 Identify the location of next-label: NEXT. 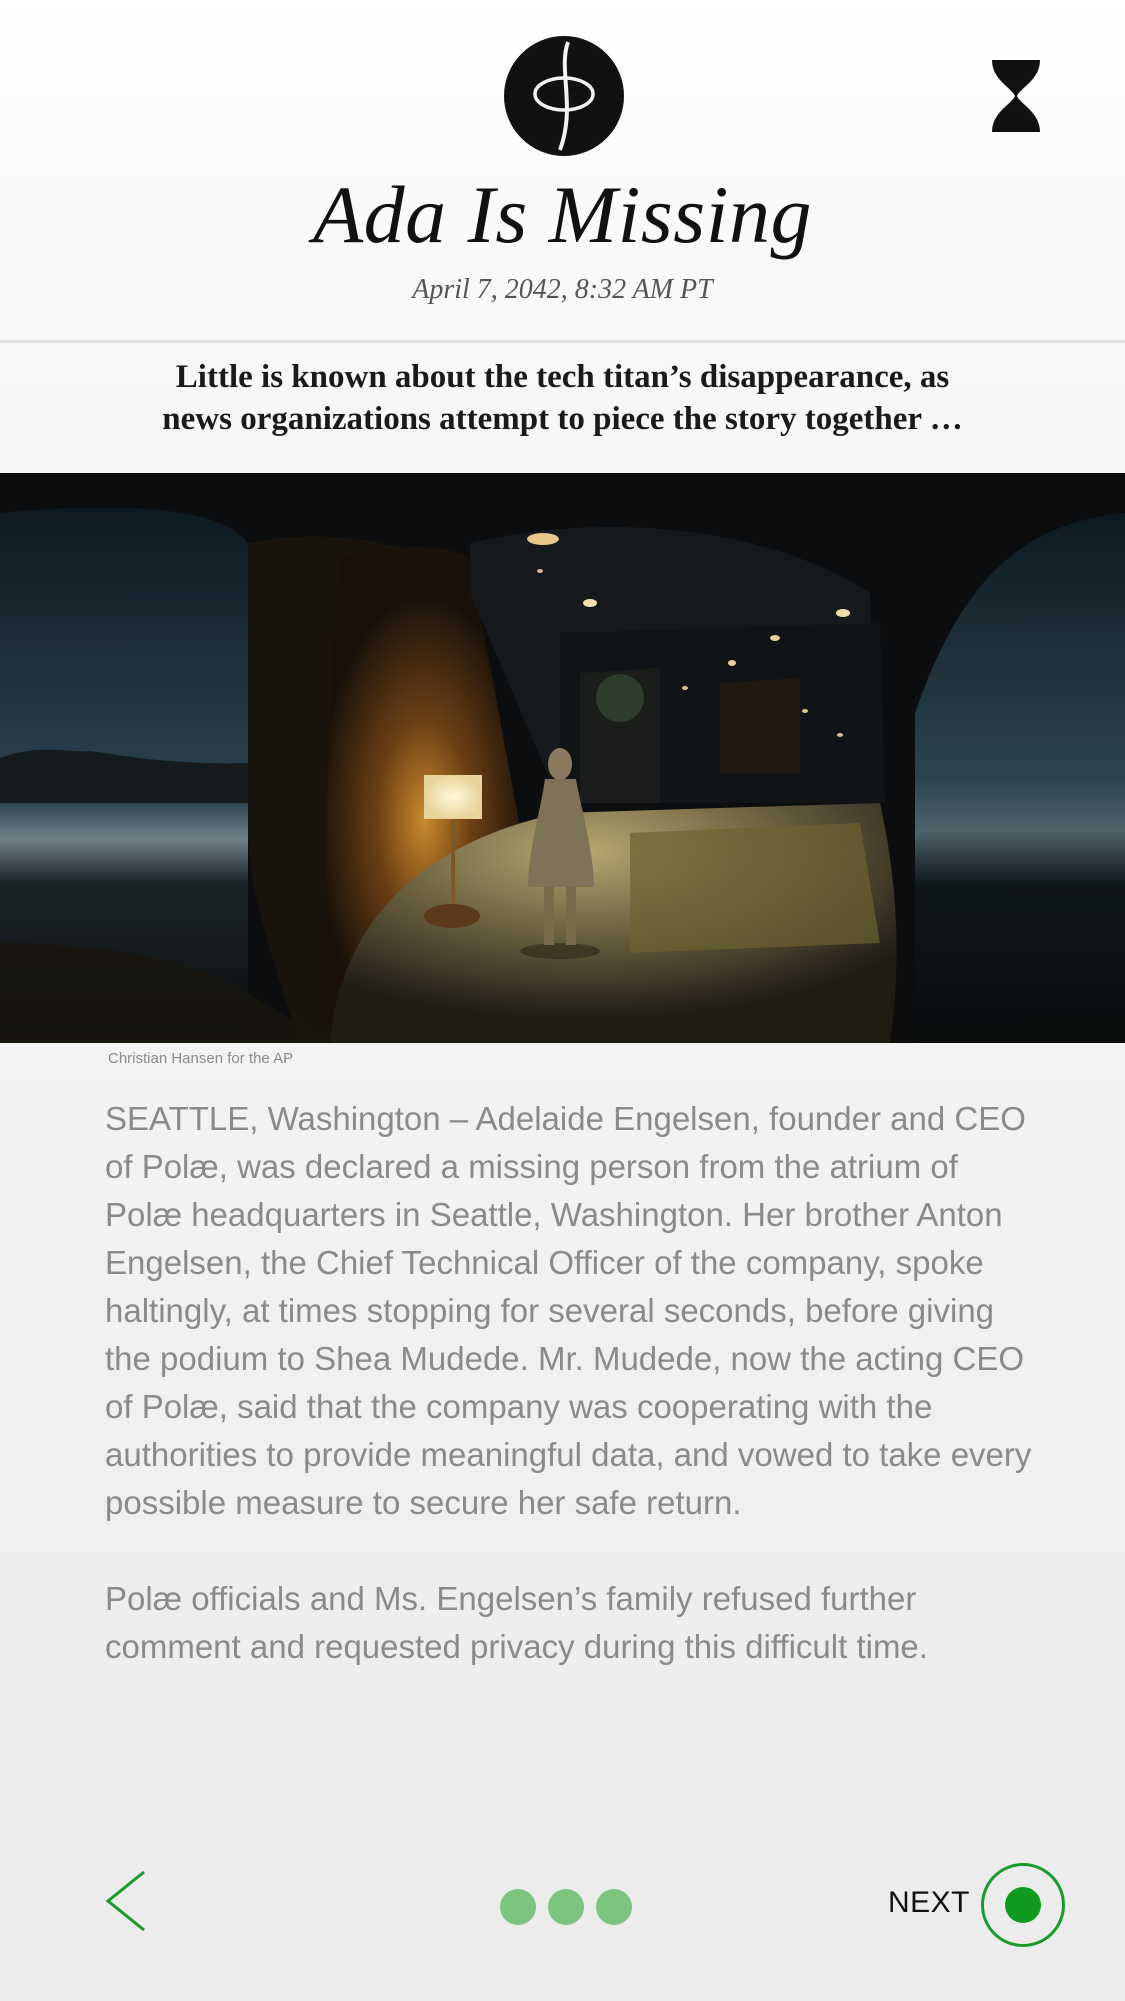
(929, 1903).